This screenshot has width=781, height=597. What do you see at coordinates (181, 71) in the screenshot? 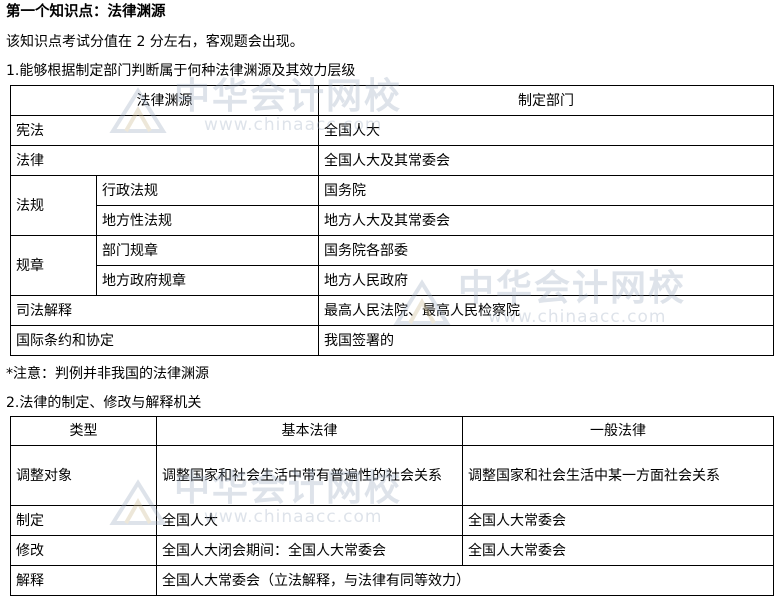
I see `section1-heading: 1.能够根据制定部门判断属于何种法律渊源及其效力层级` at bounding box center [181, 71].